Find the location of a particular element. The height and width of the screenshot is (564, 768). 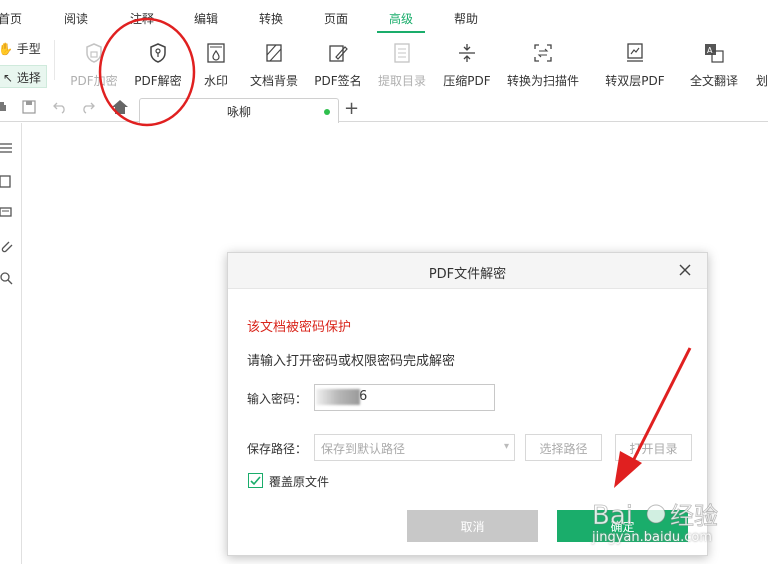

thumbnail-icon is located at coordinates (7, 181).